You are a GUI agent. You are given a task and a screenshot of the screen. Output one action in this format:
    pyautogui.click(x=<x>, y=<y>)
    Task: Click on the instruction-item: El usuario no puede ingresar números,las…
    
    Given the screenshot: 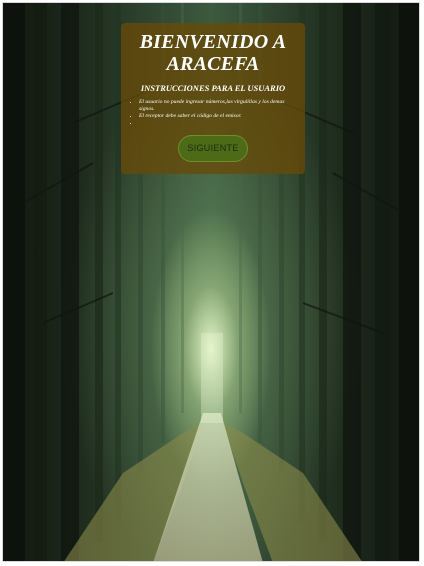 What is the action you would take?
    pyautogui.click(x=218, y=106)
    